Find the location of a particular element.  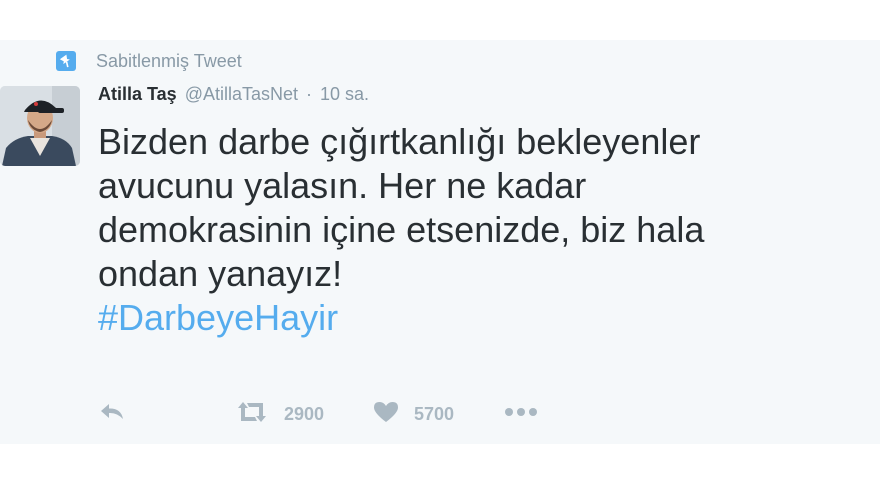

timestamp: 10 sa. is located at coordinates (344, 94).